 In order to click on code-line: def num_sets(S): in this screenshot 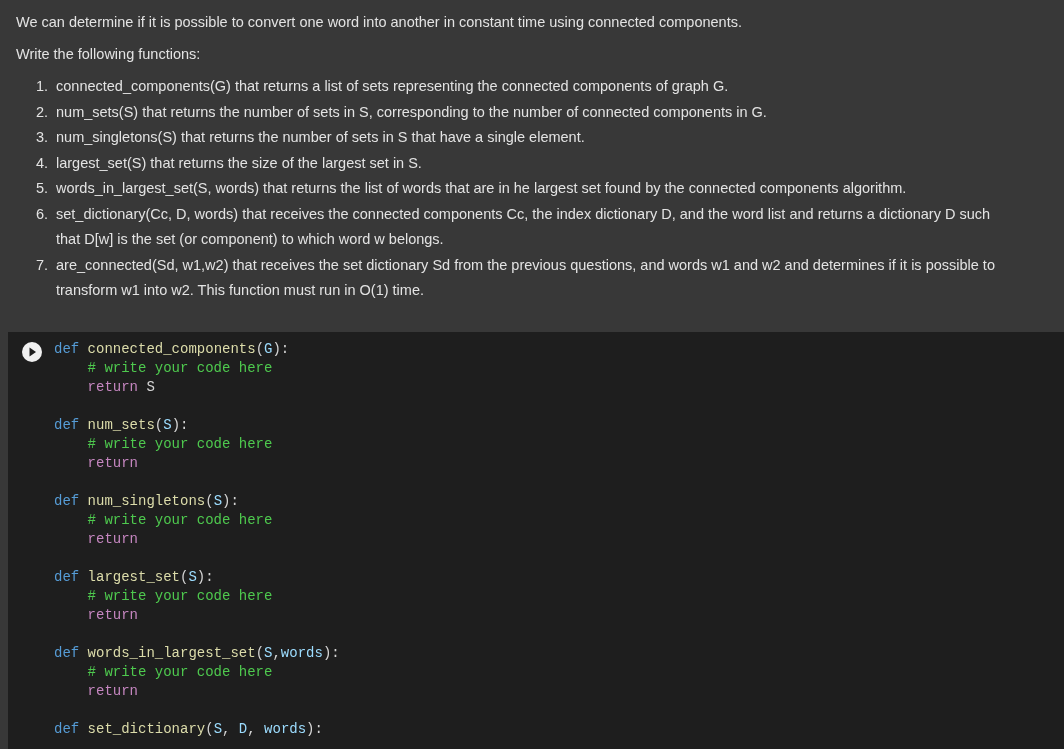, I will do `click(122, 425)`.